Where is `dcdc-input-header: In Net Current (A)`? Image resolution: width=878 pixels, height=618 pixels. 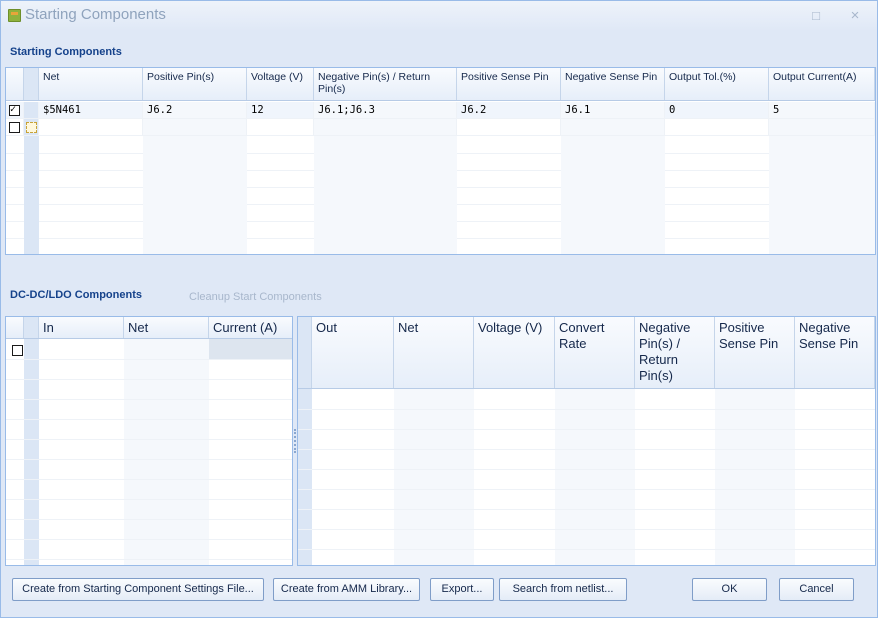
dcdc-input-header: In Net Current (A) is located at coordinates (149, 328).